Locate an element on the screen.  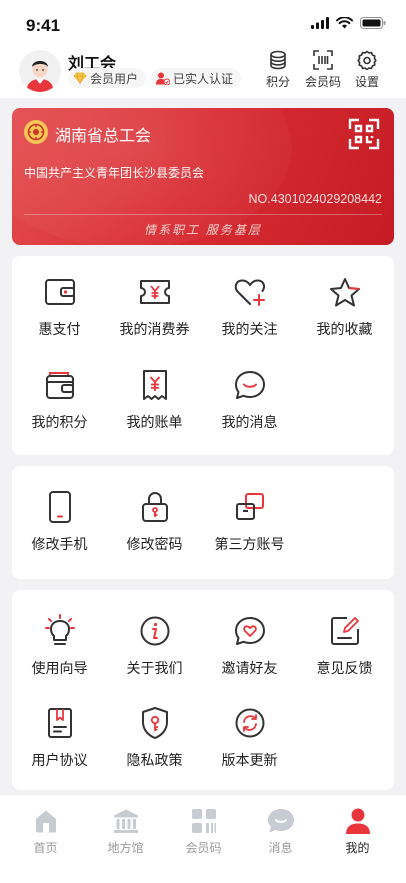
member-badge: 会员用户 is located at coordinates (107, 78).